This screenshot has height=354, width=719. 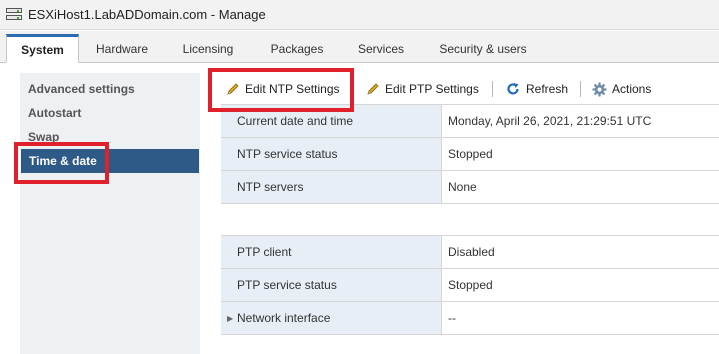 I want to click on tab-services: Services, so click(x=381, y=48).